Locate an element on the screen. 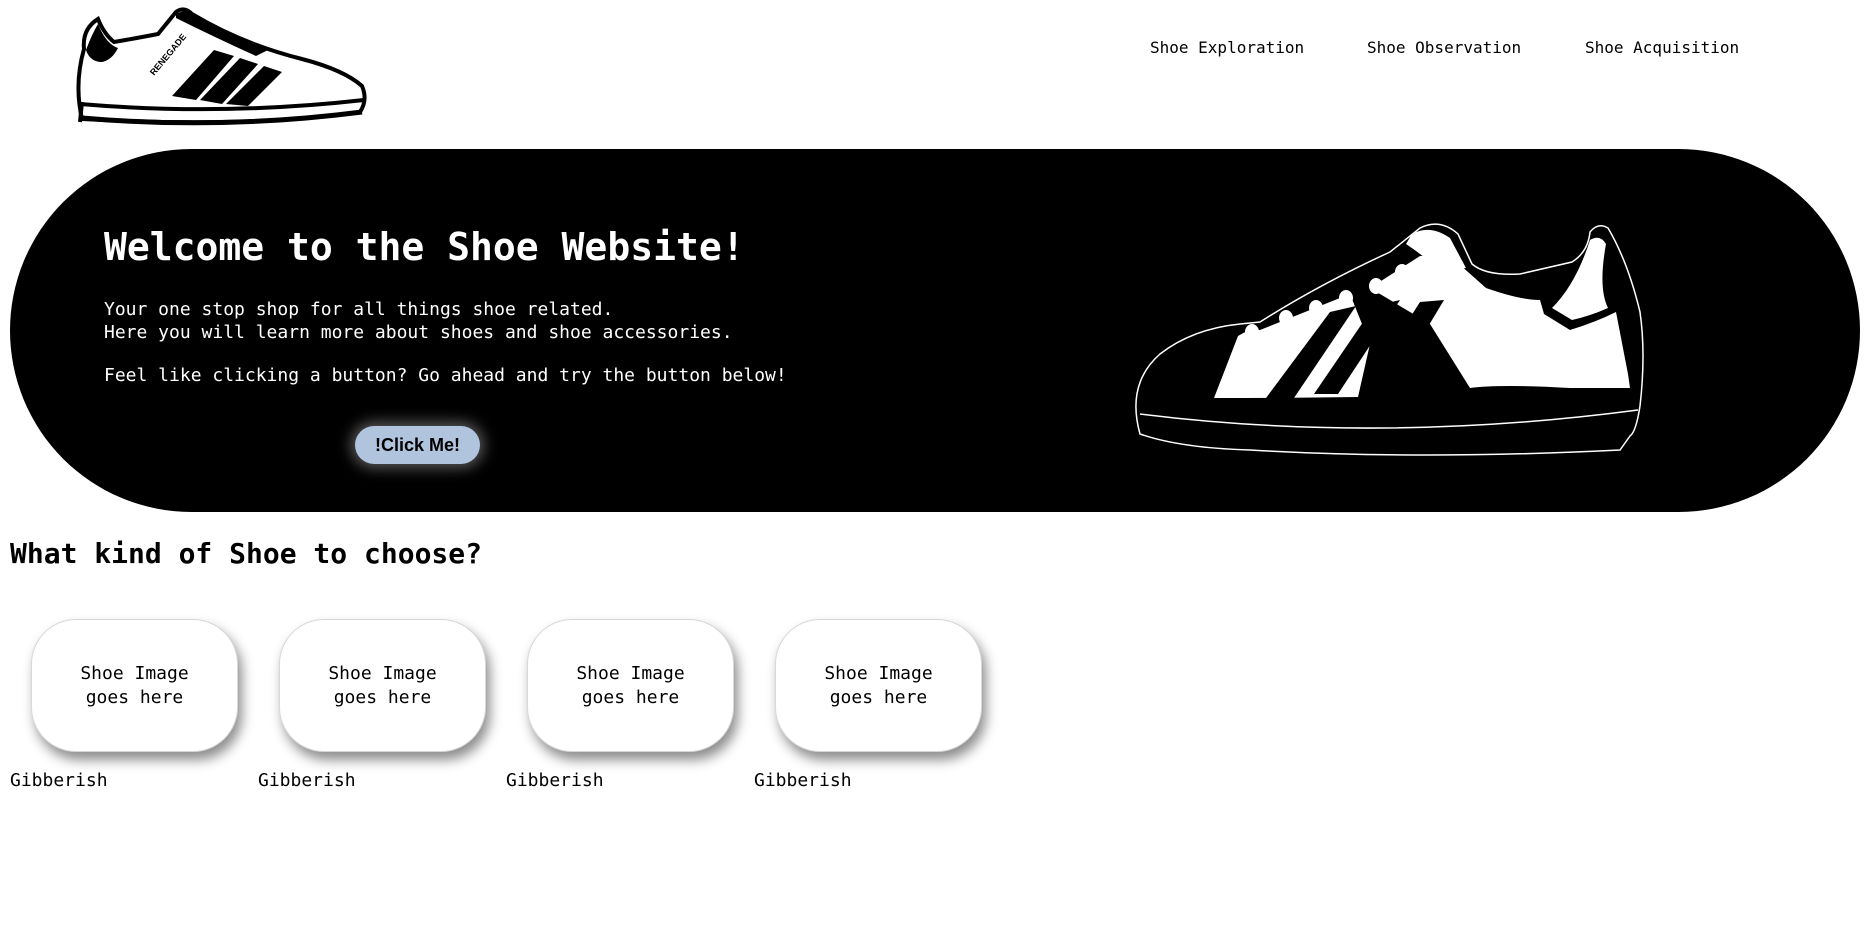  nav-shoe-exploration: Shoe Exploration is located at coordinates (1227, 47).